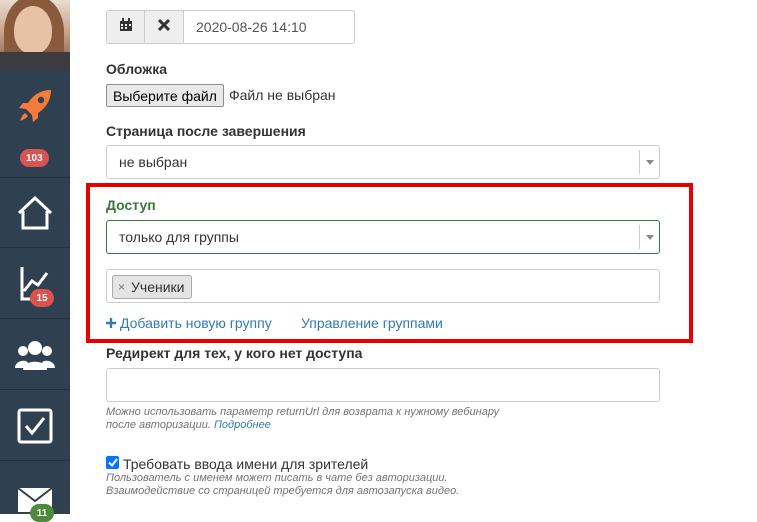  I want to click on analytics-count-badge: 15, so click(42, 298).